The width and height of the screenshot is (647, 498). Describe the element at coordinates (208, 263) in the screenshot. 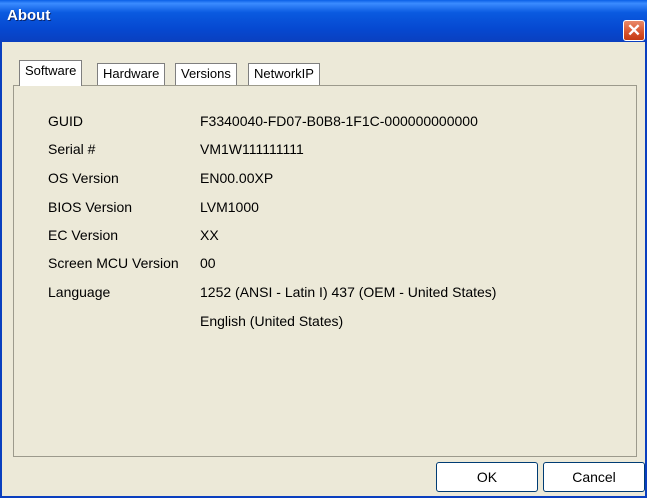

I see `screen-mcu-version-value: 00` at that location.